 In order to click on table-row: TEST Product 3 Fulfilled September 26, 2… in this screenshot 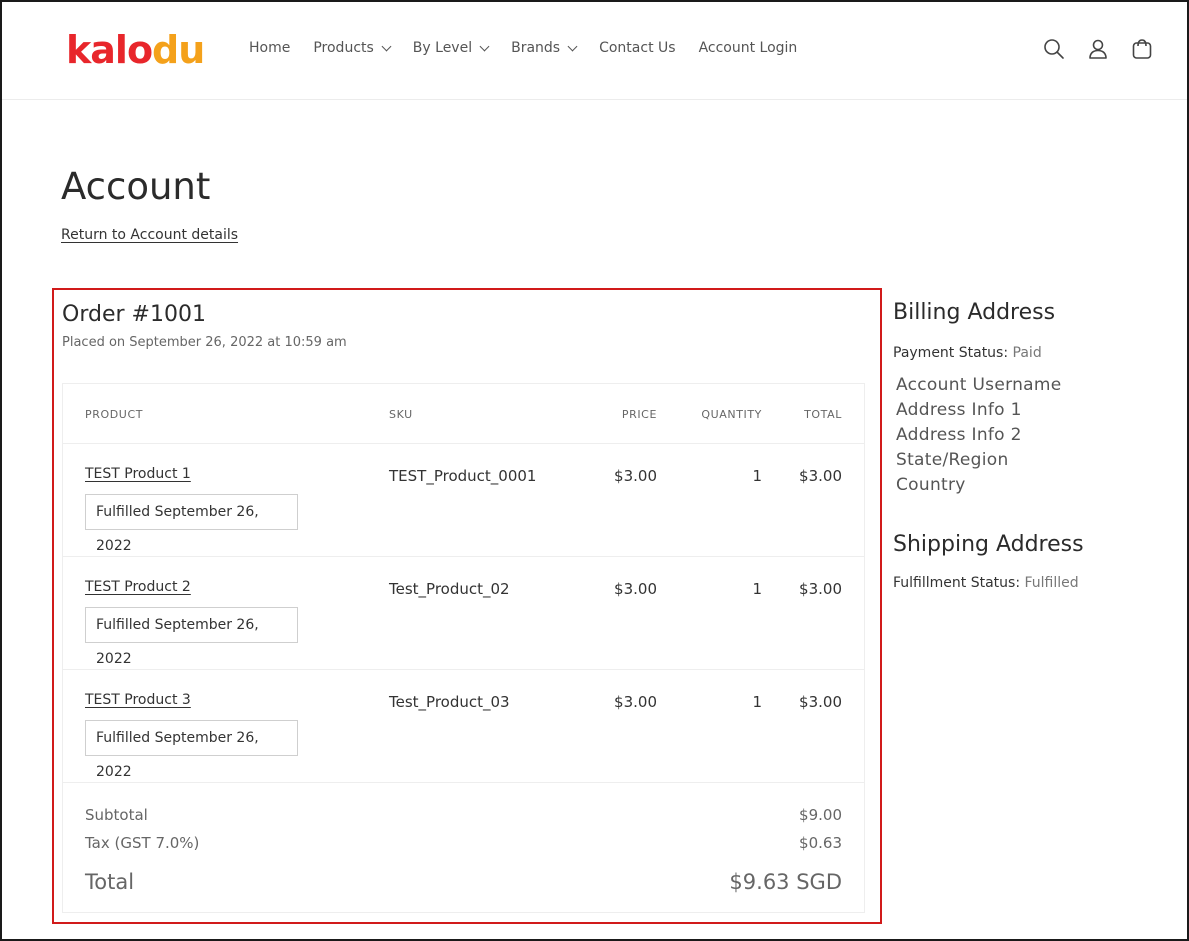, I will do `click(463, 726)`.